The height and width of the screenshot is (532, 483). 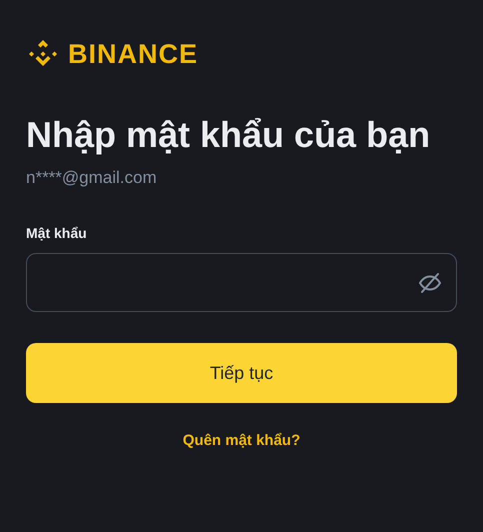 What do you see at coordinates (430, 282) in the screenshot?
I see `hidden-eye-icon` at bounding box center [430, 282].